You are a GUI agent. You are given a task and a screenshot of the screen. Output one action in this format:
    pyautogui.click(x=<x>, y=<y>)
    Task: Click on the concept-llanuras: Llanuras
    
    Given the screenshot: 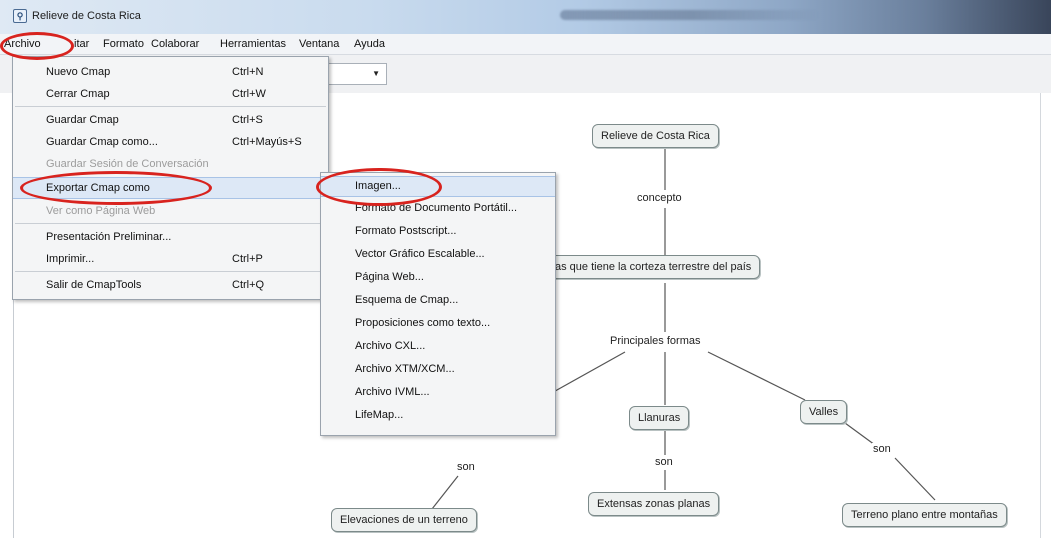 What is the action you would take?
    pyautogui.click(x=659, y=418)
    